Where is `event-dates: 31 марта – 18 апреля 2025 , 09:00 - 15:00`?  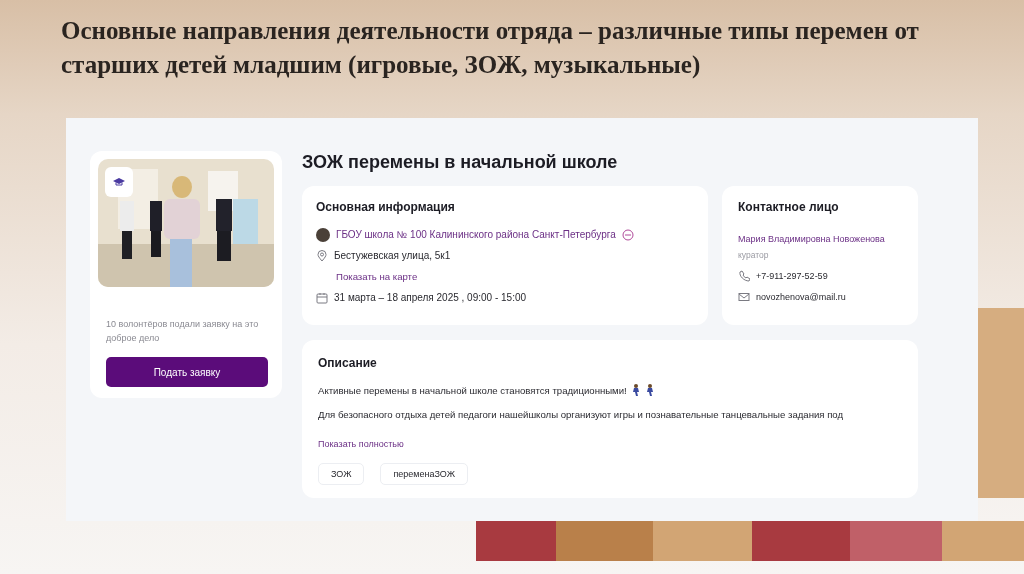
event-dates: 31 марта – 18 апреля 2025 , 09:00 - 15:00 is located at coordinates (430, 297).